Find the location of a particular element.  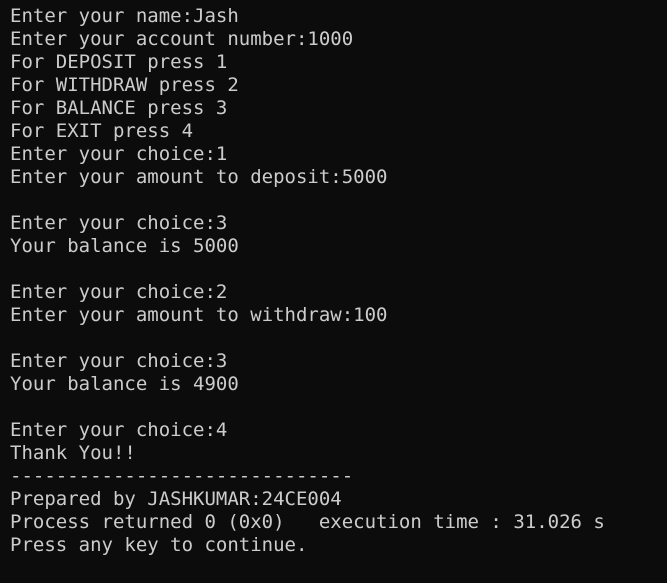

console-line: Enter your choice:2 is located at coordinates (119, 292).